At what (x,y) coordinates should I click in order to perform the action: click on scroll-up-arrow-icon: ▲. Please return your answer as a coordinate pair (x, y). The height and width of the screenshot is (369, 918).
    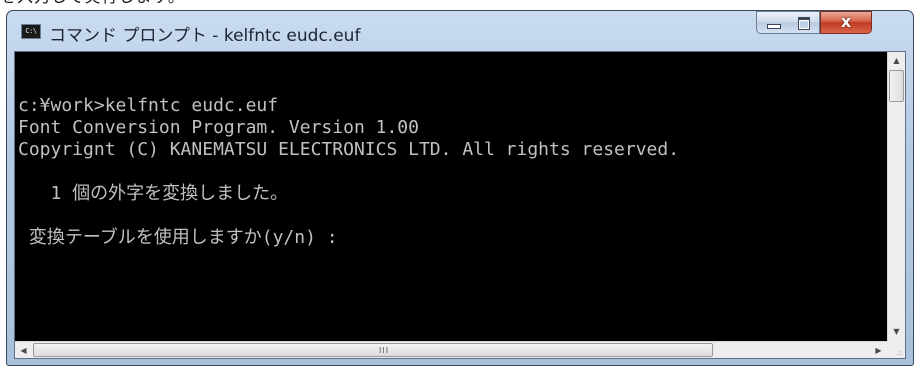
    Looking at the image, I should click on (896, 60).